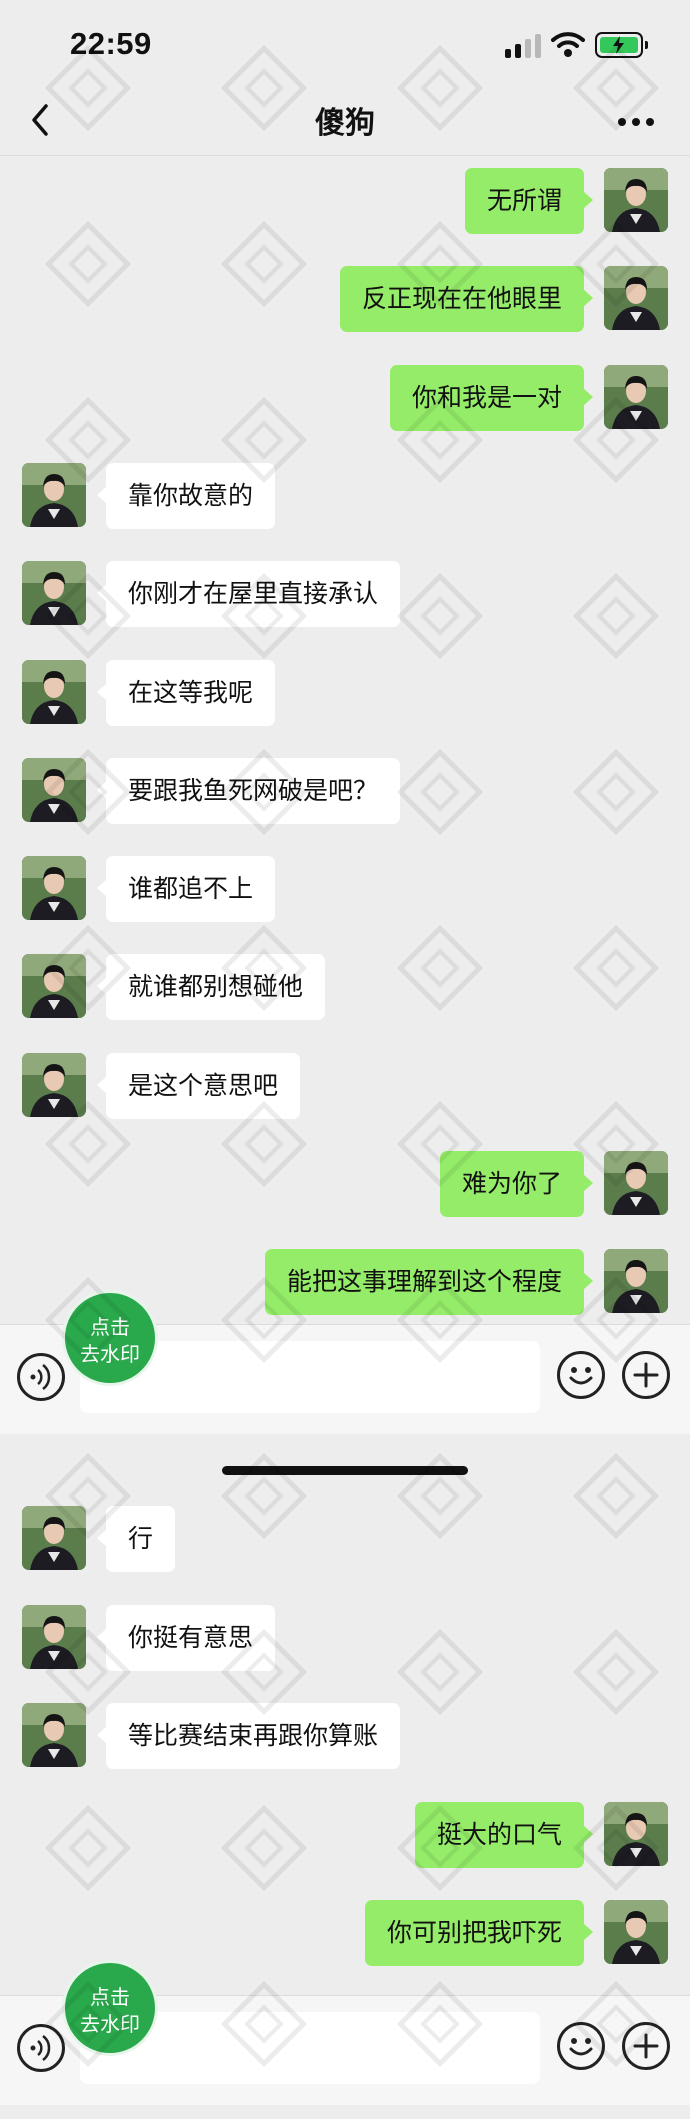 This screenshot has height=2119, width=690. What do you see at coordinates (248, 790) in the screenshot?
I see `incoming-message: 要跟我鱼死网破是吧？` at bounding box center [248, 790].